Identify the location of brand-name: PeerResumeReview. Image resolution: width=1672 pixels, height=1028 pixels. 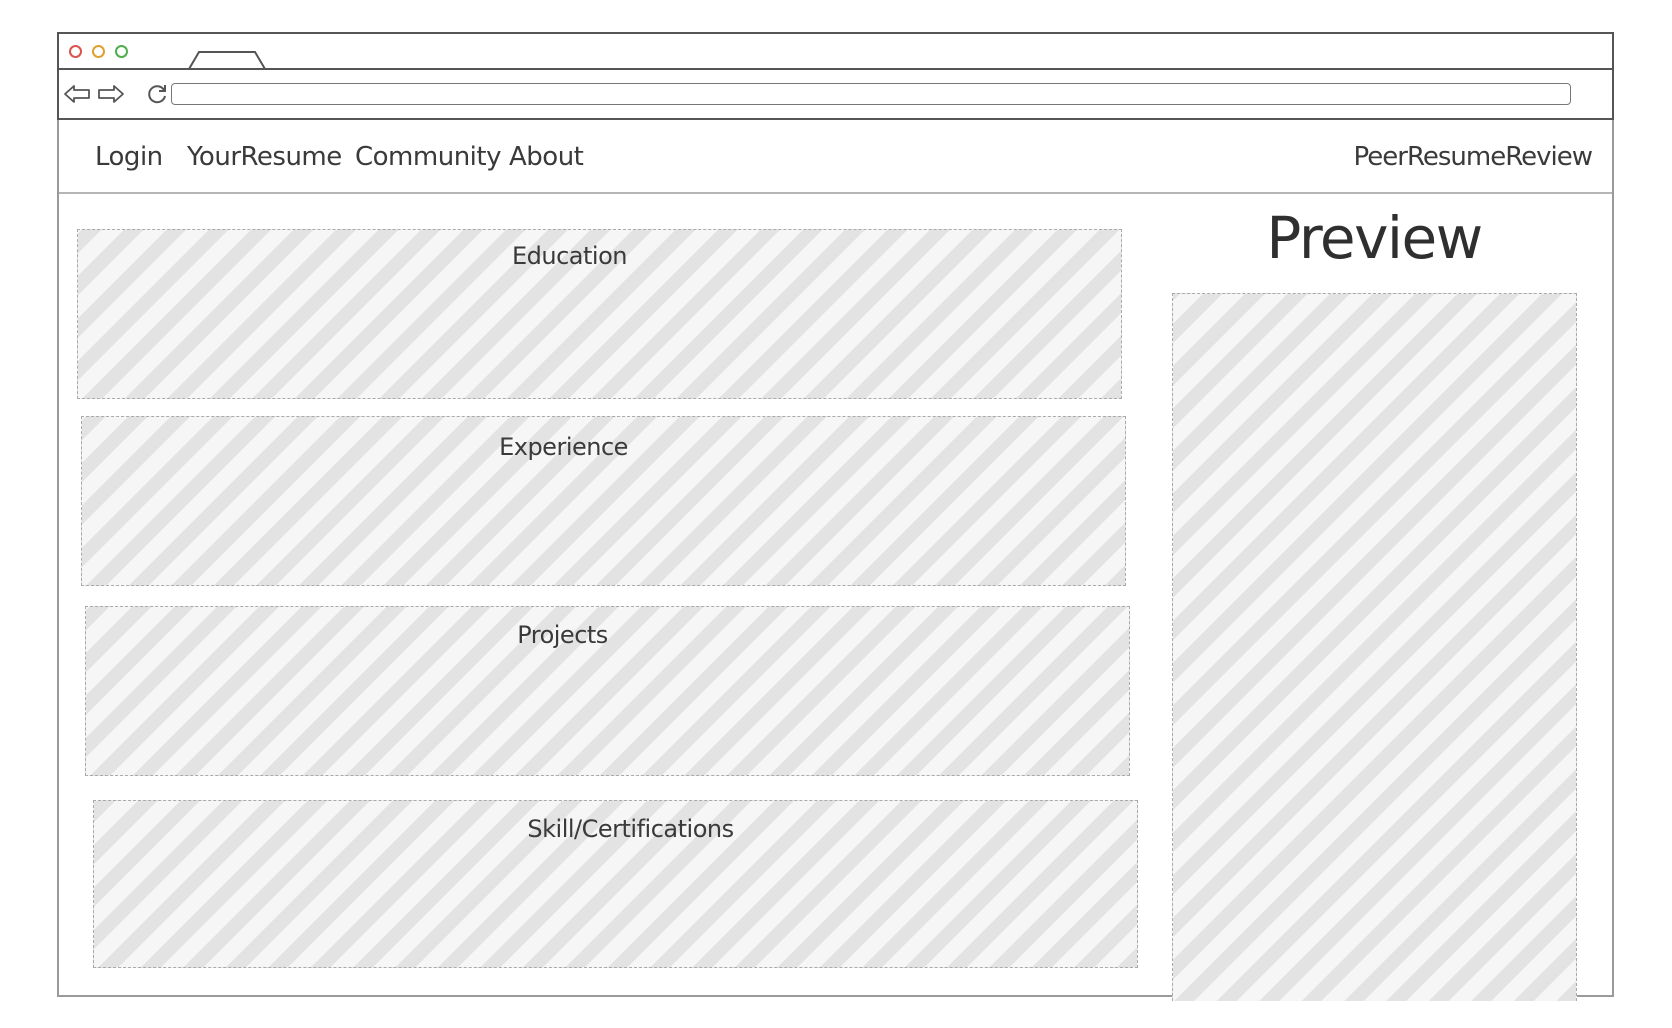
(1473, 157).